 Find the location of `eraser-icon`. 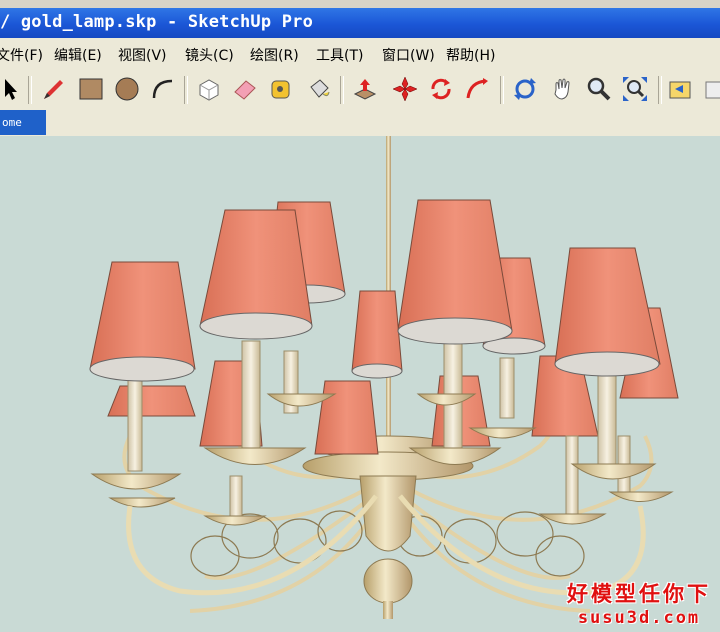

eraser-icon is located at coordinates (245, 89).